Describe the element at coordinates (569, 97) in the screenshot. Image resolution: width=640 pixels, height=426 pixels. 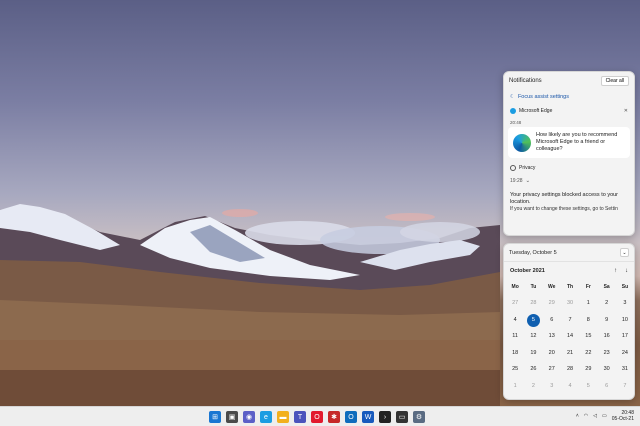
I see `focus-assist-link: ☾ Focus assist settings` at that location.